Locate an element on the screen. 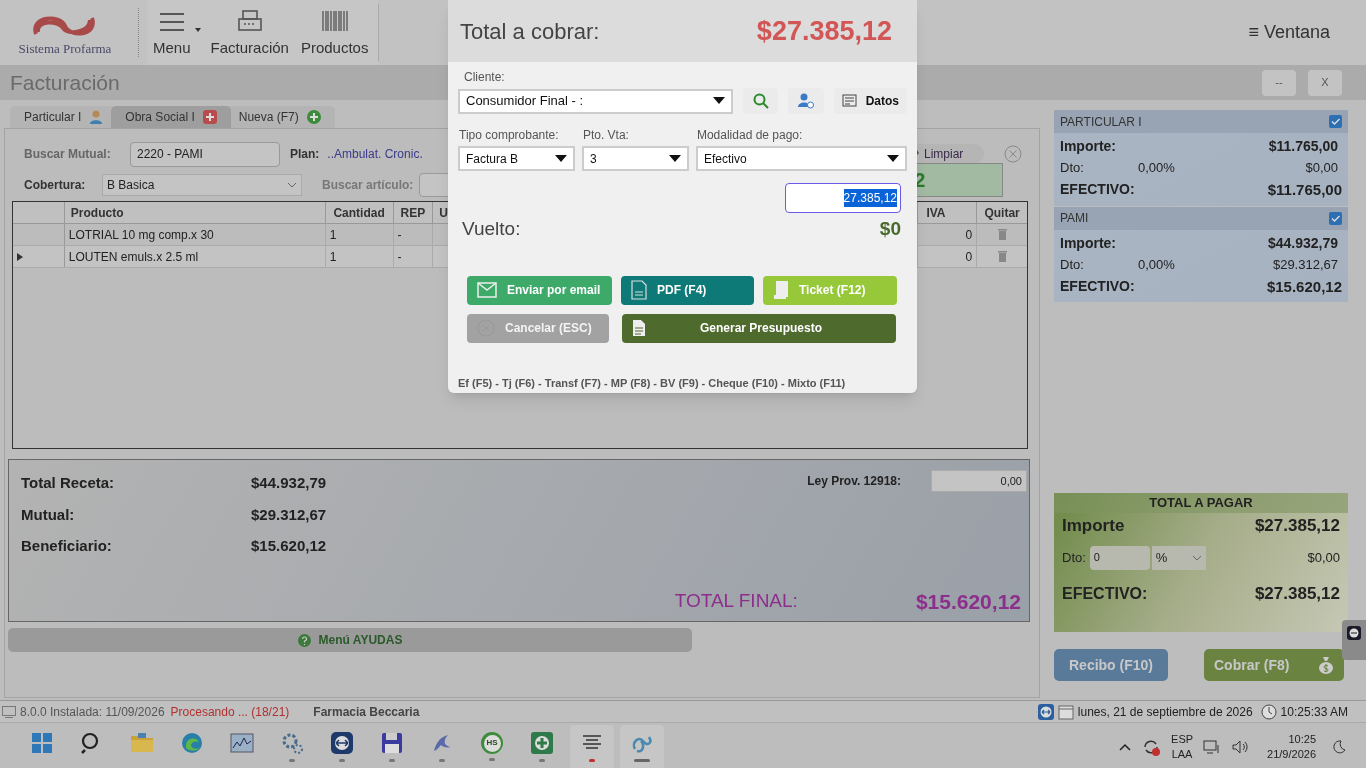  amount-field: 27.385,12 is located at coordinates (843, 198).